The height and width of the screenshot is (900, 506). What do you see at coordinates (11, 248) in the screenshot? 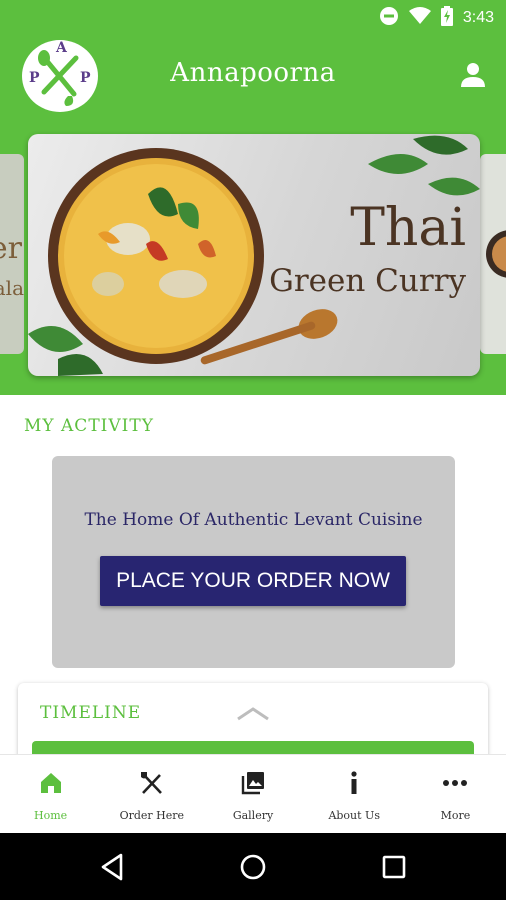
I see `prev-card-peek-text: er` at bounding box center [11, 248].